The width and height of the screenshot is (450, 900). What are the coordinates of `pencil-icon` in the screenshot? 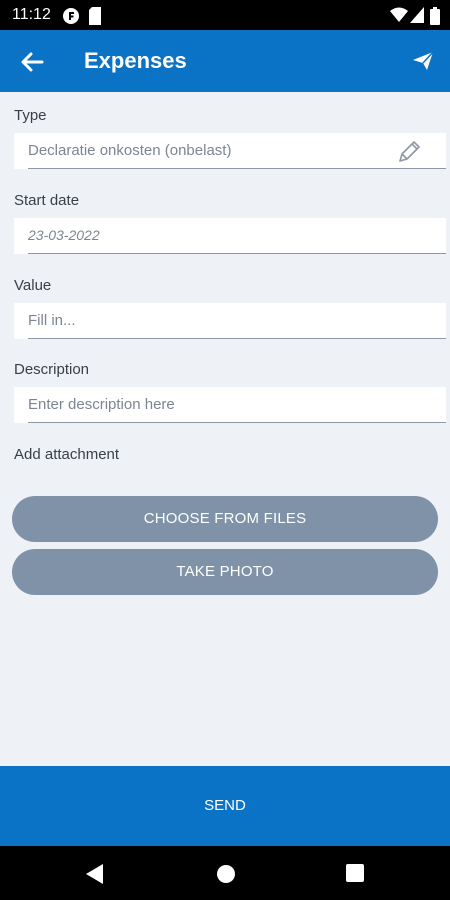 It's located at (409, 152).